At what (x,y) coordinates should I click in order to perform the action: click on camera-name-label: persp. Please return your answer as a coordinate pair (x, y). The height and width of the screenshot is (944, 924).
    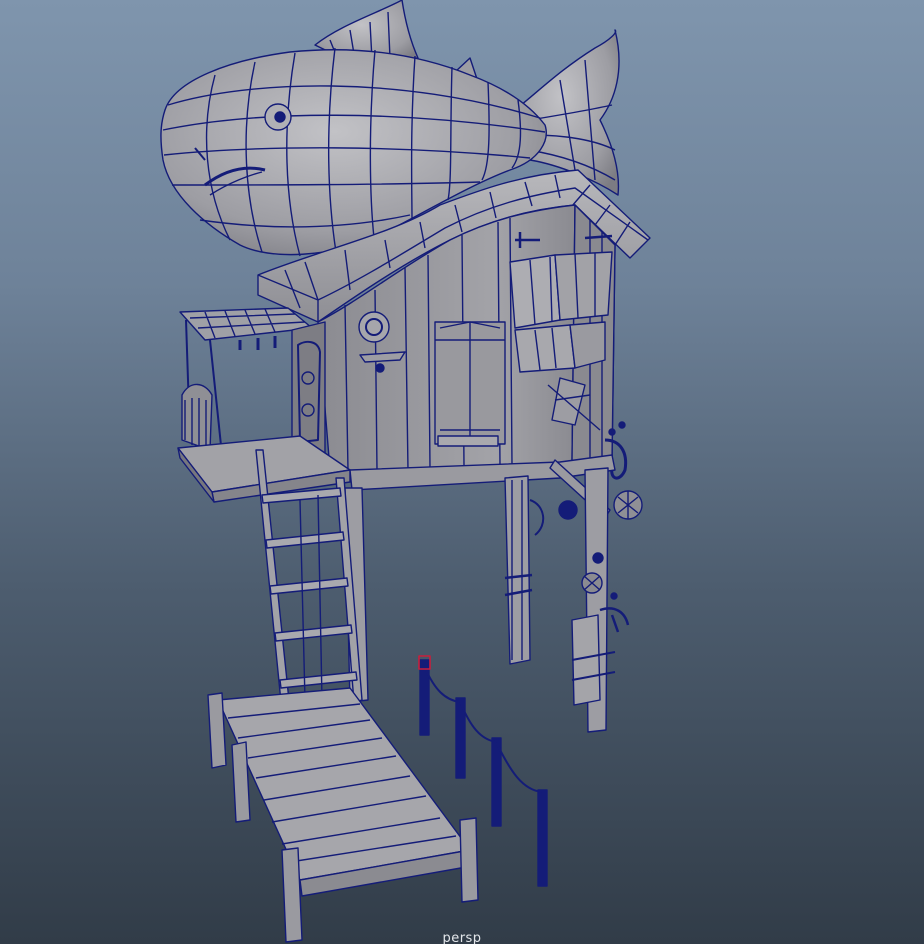
    Looking at the image, I should click on (462, 938).